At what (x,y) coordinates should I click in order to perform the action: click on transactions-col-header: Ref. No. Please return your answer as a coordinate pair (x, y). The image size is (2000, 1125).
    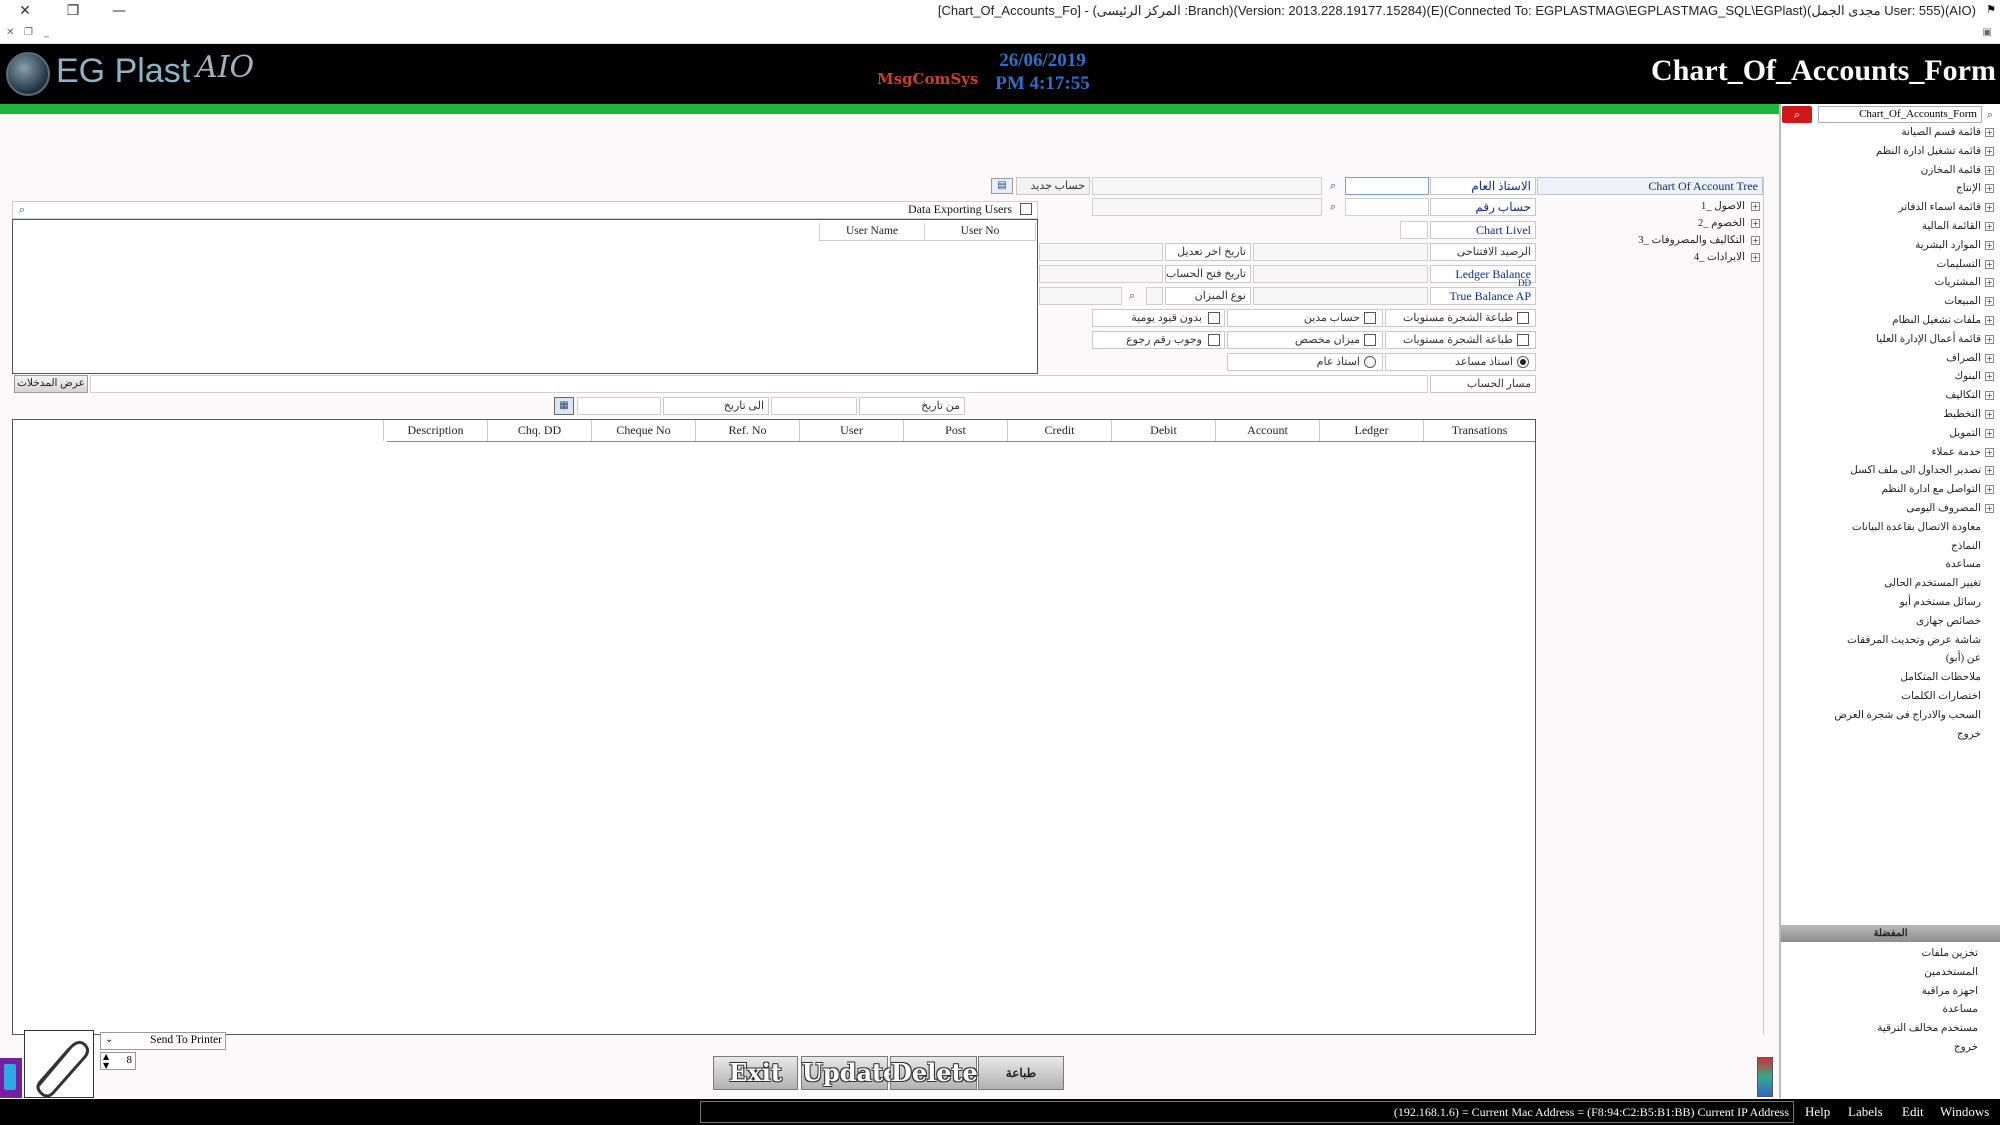
    Looking at the image, I should click on (747, 430).